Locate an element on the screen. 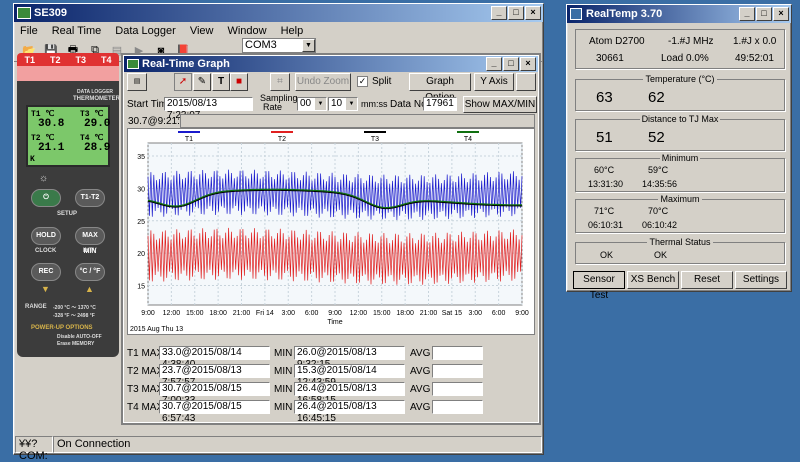 The image size is (800, 462). device-unit-button: °C / °F is located at coordinates (90, 272).